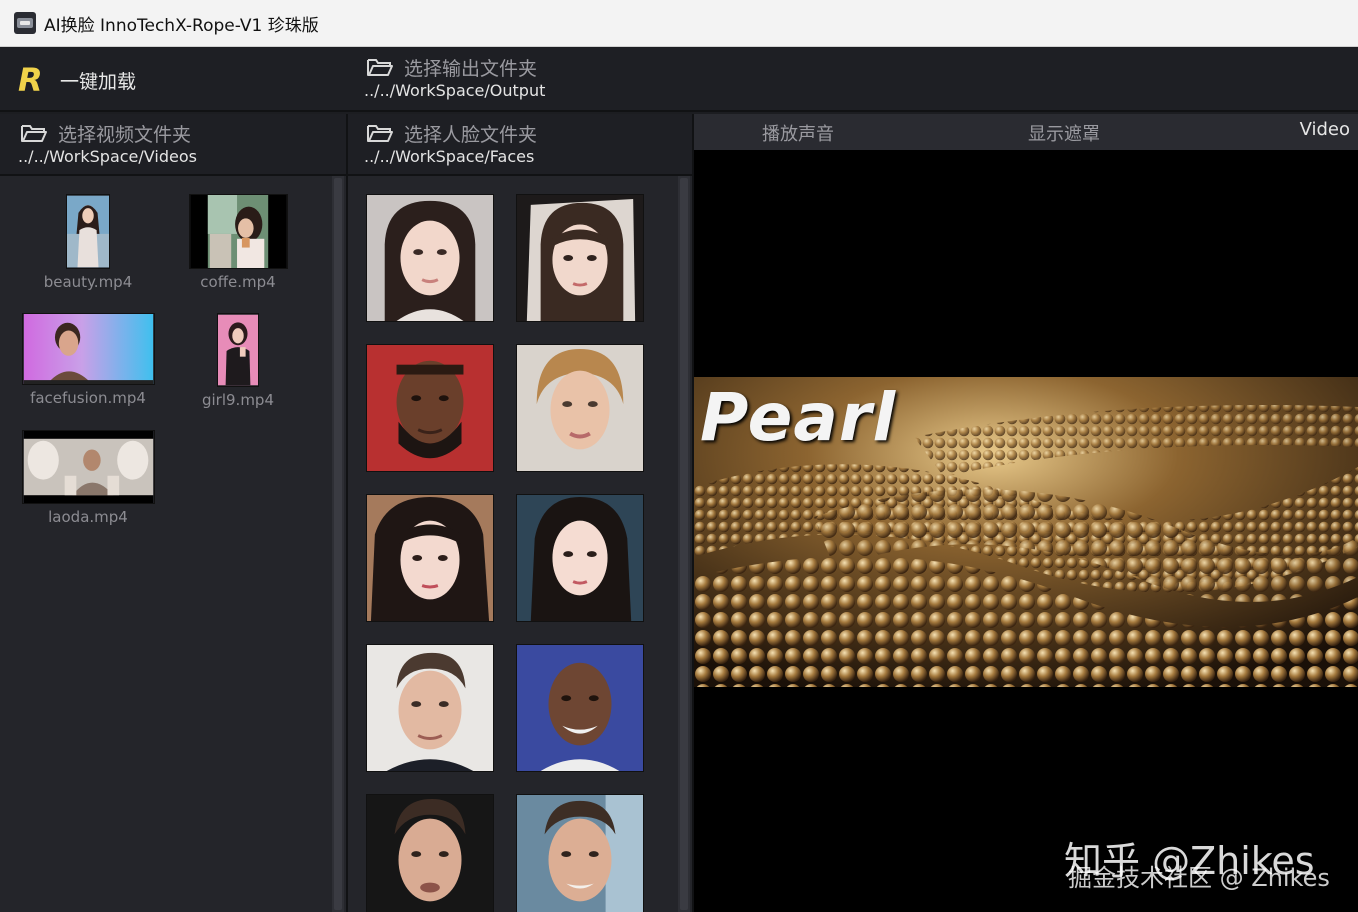 The image size is (1358, 912). Describe the element at coordinates (125, 134) in the screenshot. I see `video-folder-label: 选择视频文件夹` at that location.